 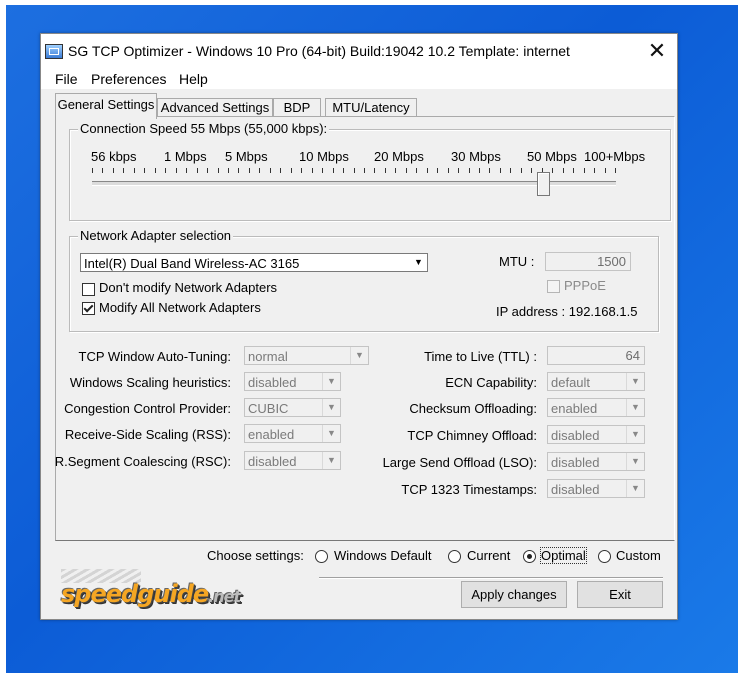 What do you see at coordinates (192, 263) in the screenshot?
I see `adapter-select-value: Intel(R) Dual Band Wireless-AC 3165` at bounding box center [192, 263].